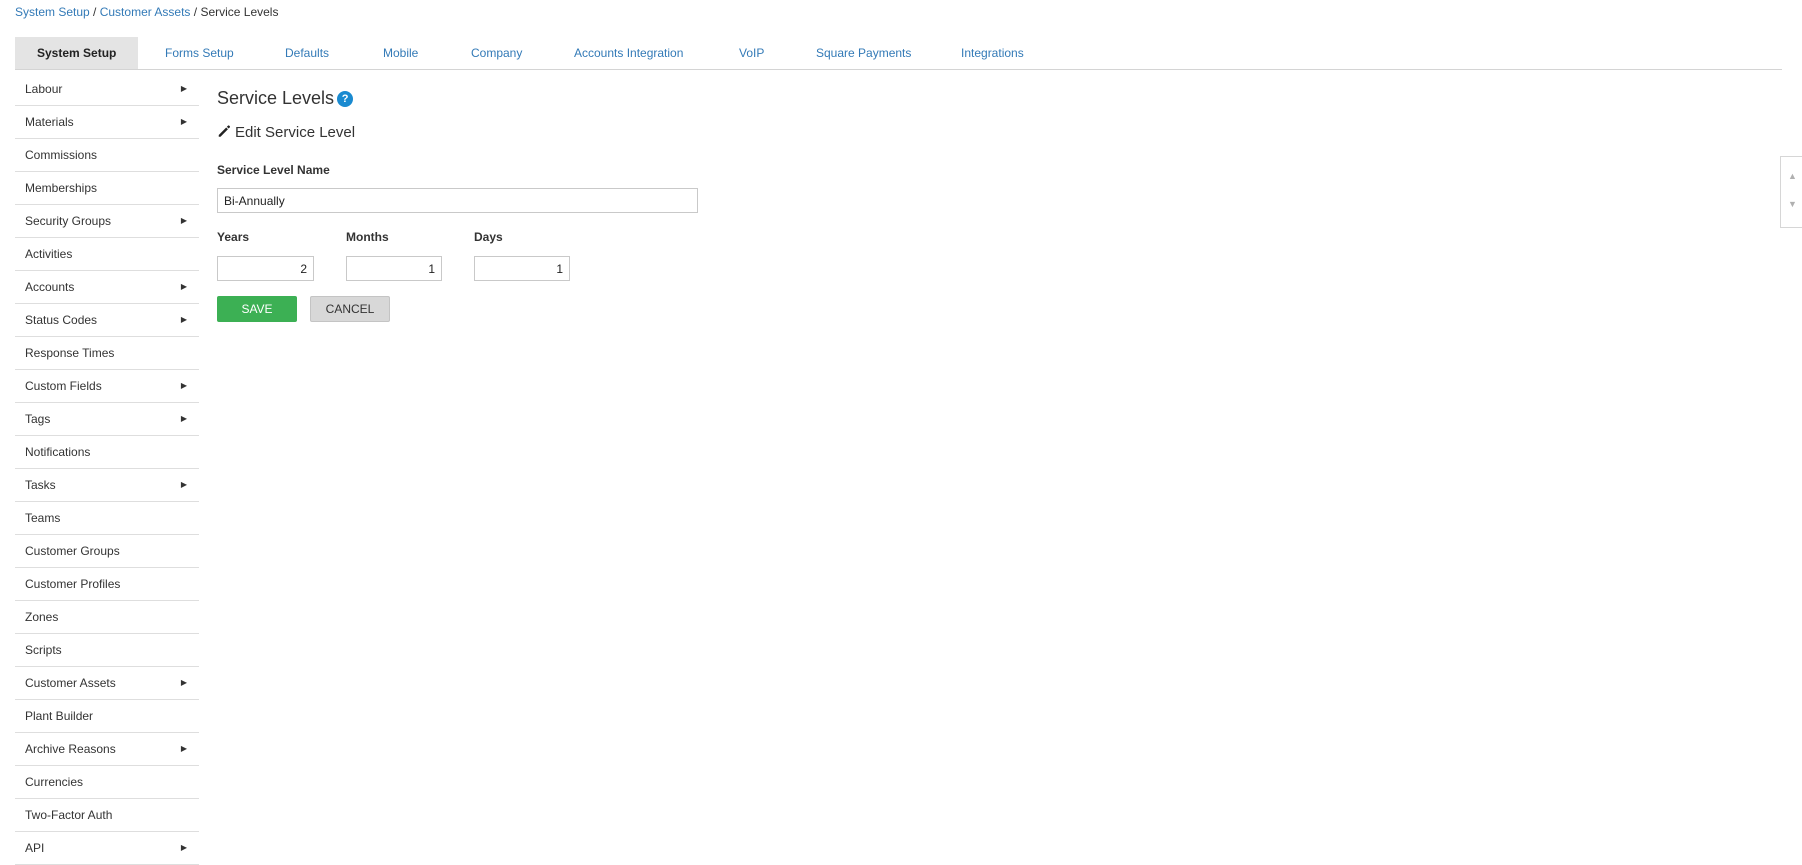 The height and width of the screenshot is (865, 1802). I want to click on sidebar-item-label: Memberships, so click(61, 188).